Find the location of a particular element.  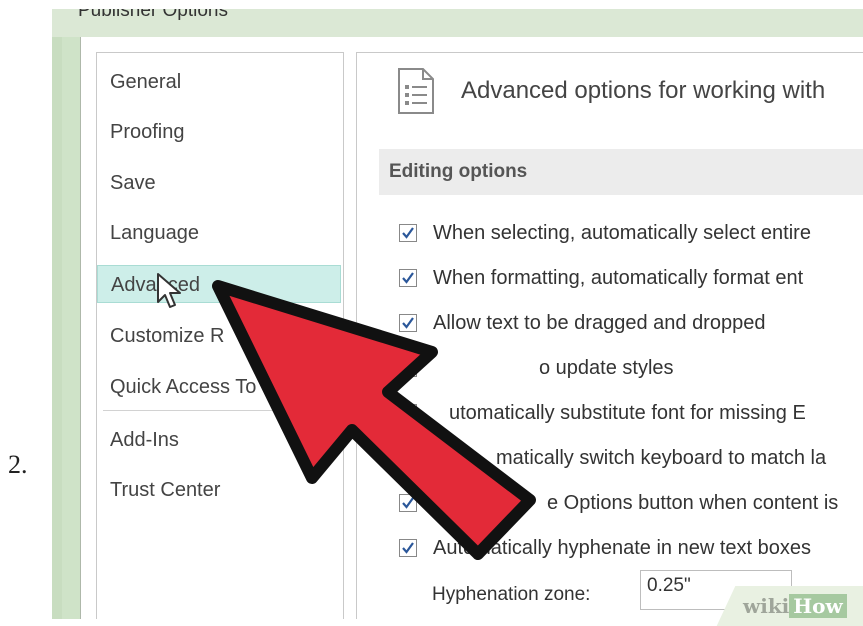

checkbox-checked is located at coordinates (408, 233).